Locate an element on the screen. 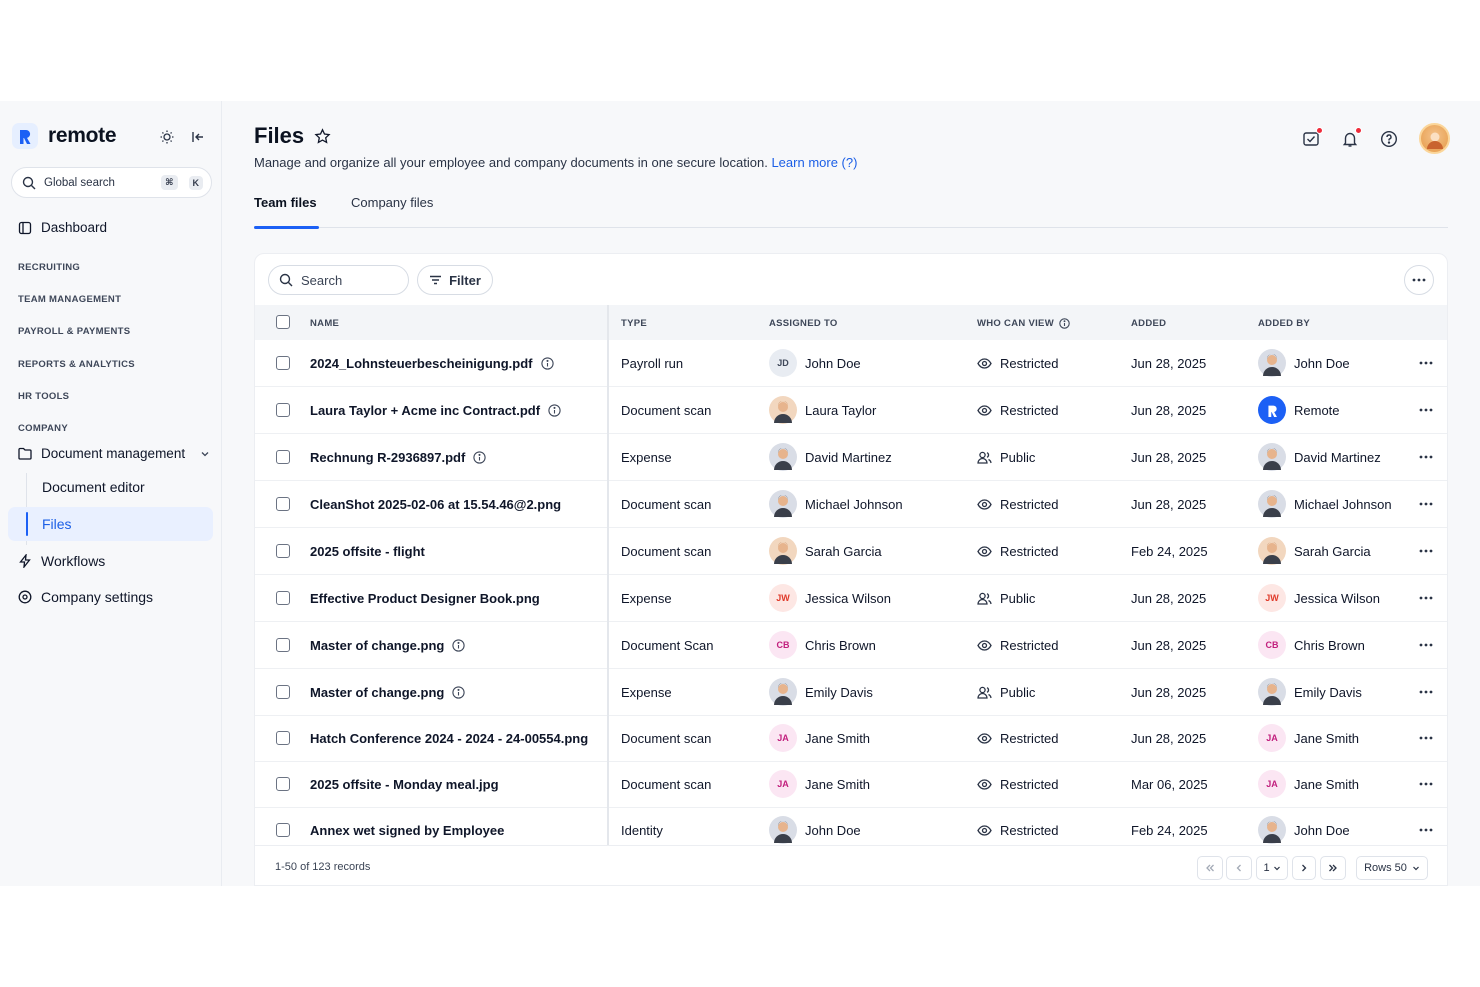  learn-more-link: Learn more (?) is located at coordinates (814, 162).